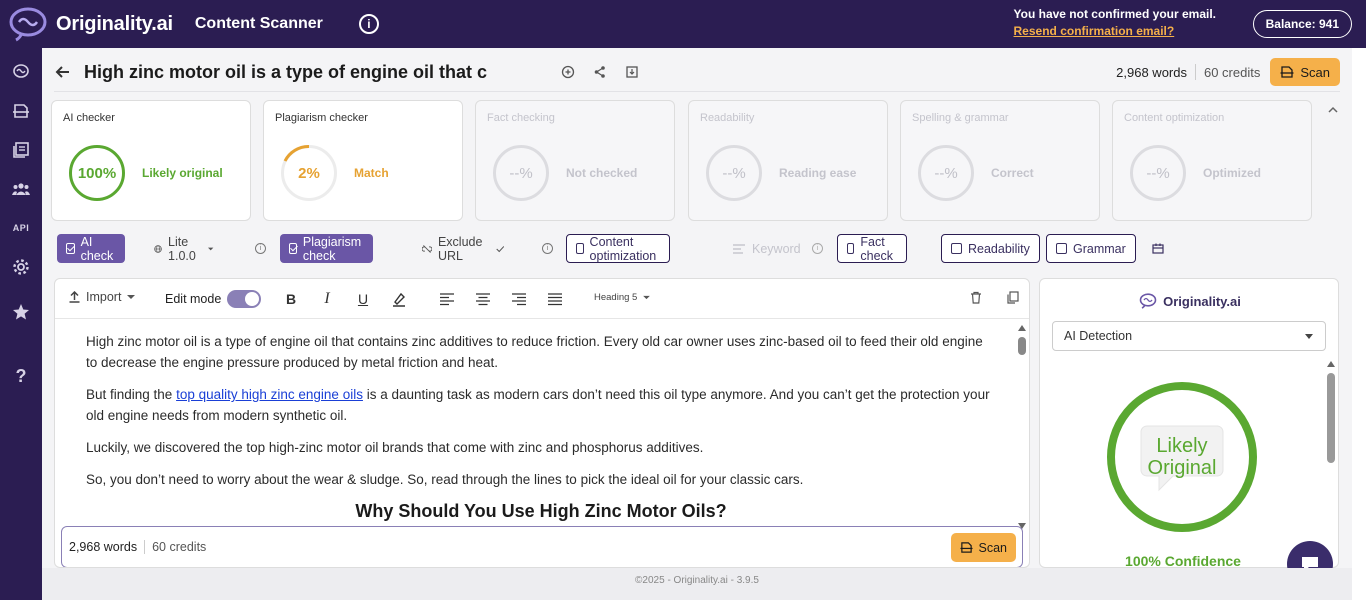 The width and height of the screenshot is (1366, 600). What do you see at coordinates (91, 248) in the screenshot?
I see `ai-check-toggle: AI check` at bounding box center [91, 248].